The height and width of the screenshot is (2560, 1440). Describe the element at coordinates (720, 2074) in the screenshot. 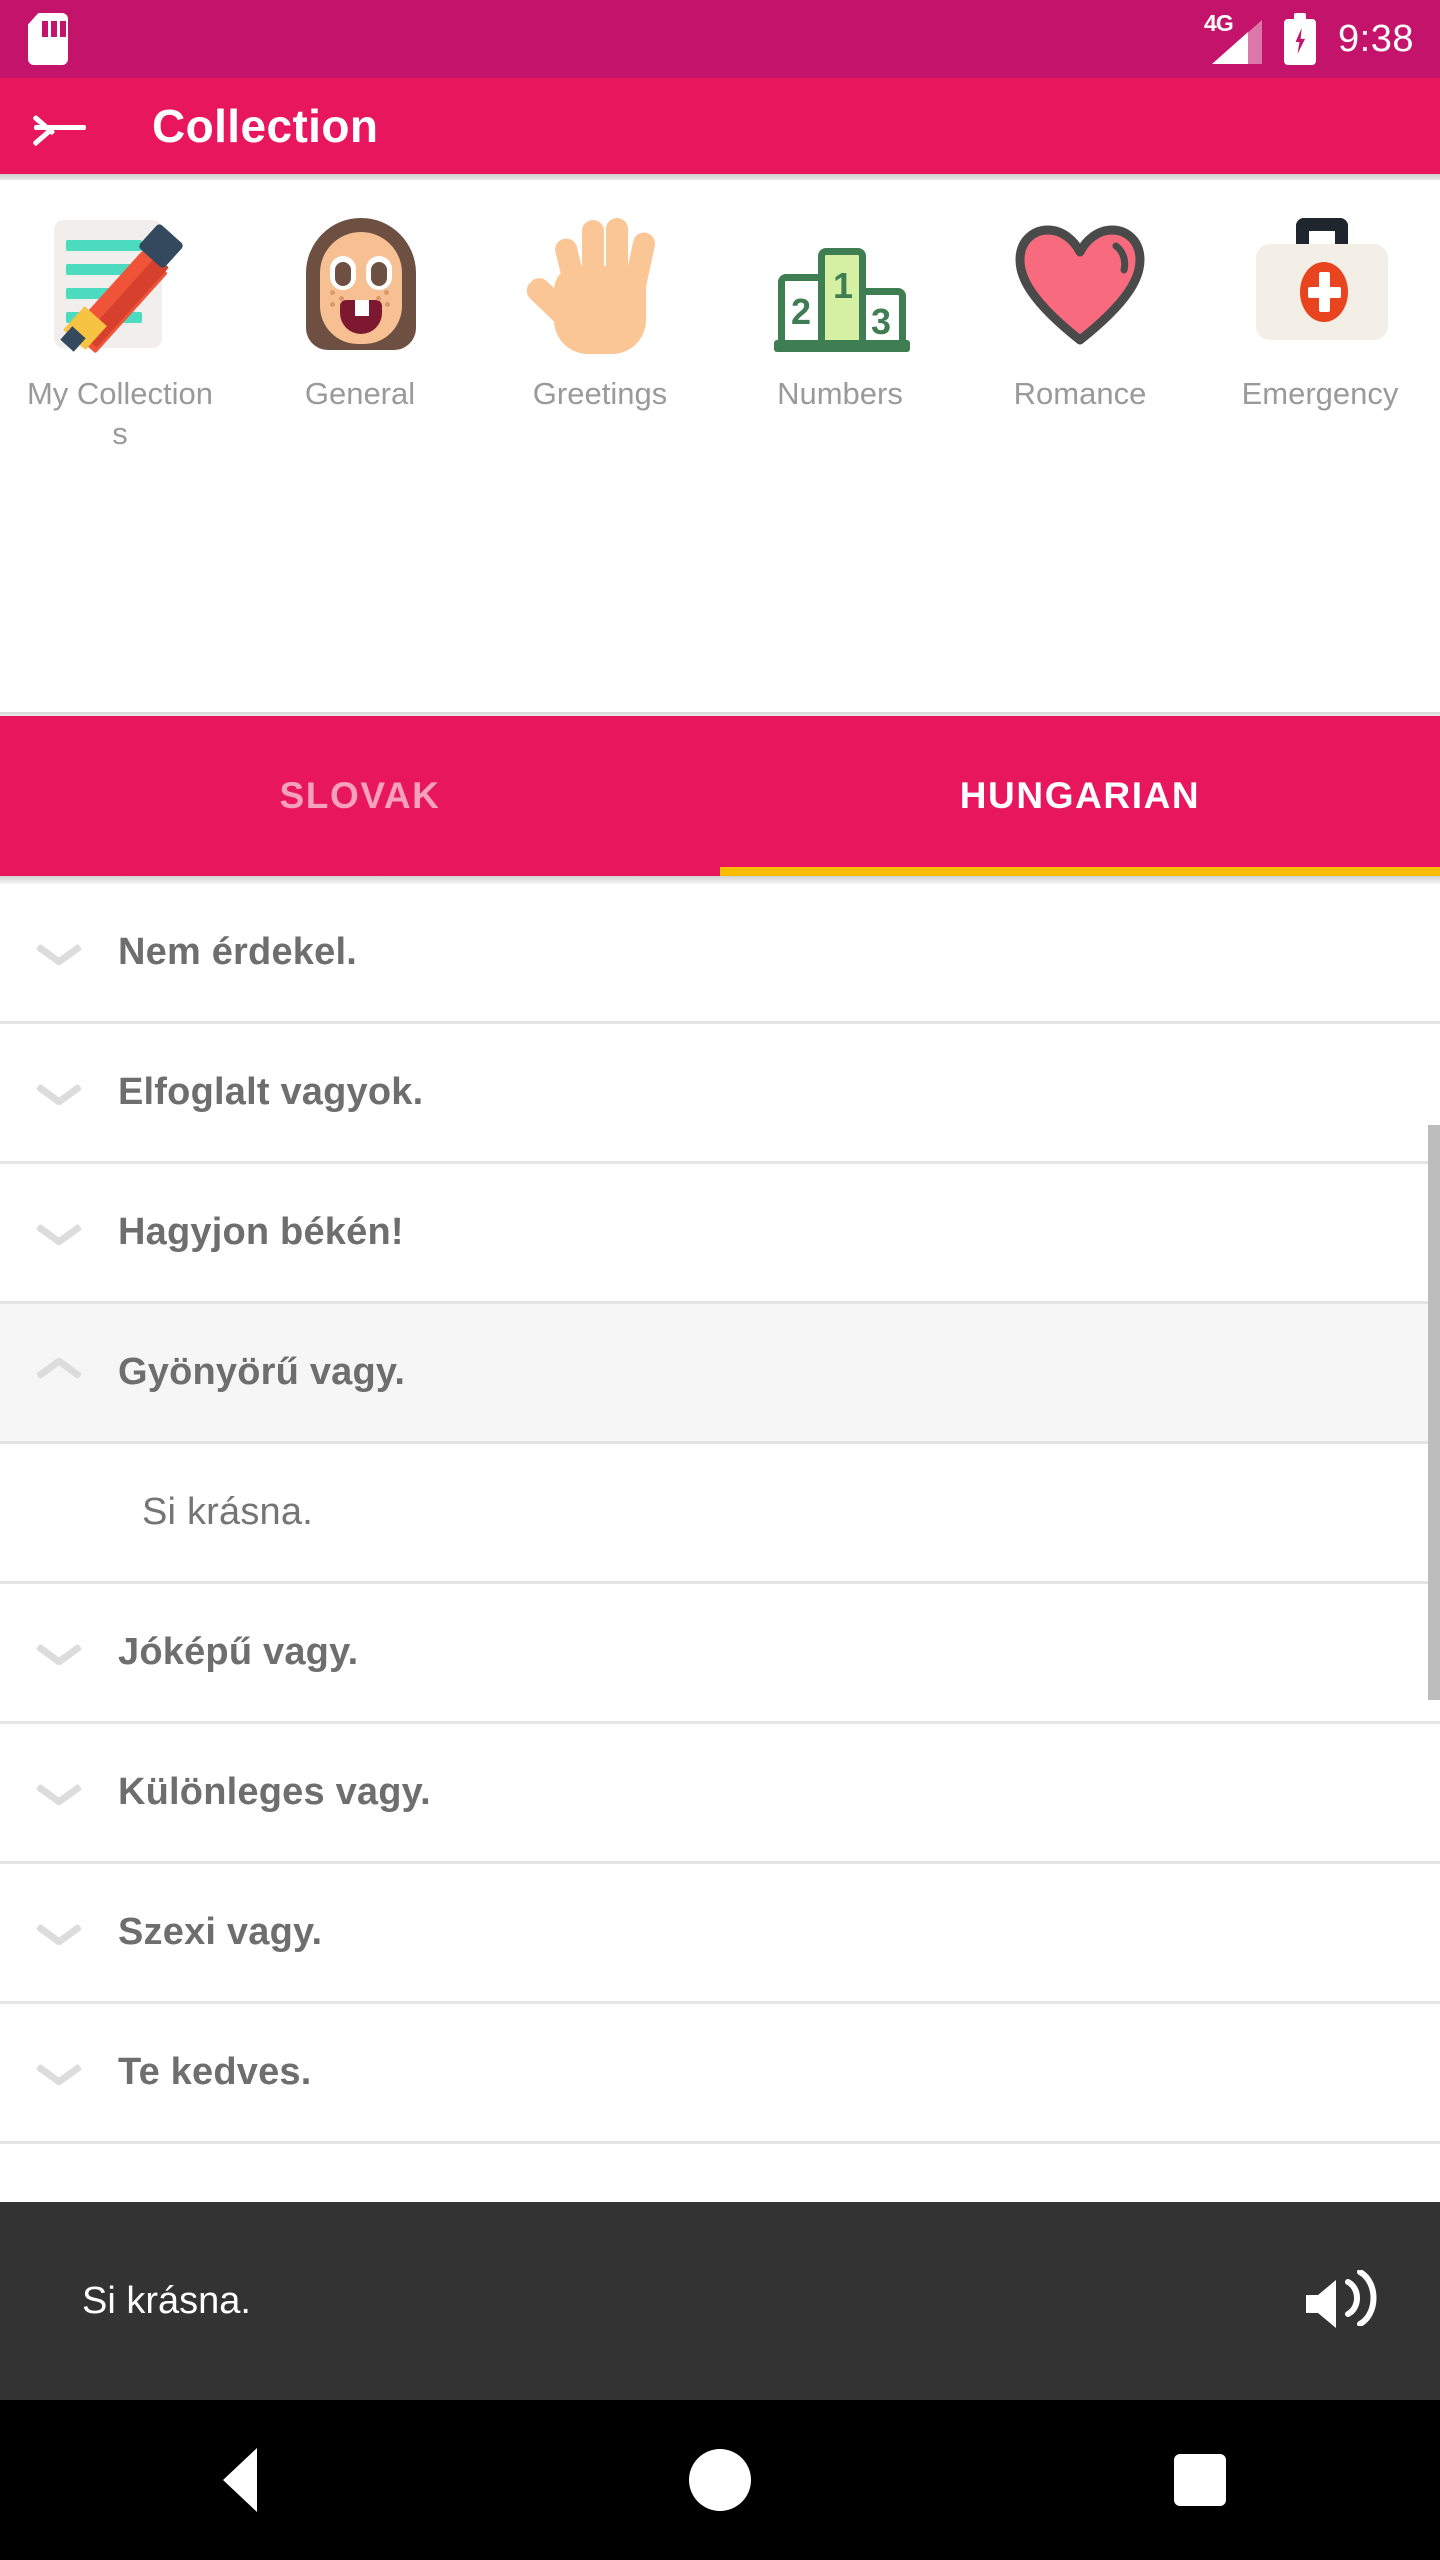

I see `table-row: Te kedves.` at that location.